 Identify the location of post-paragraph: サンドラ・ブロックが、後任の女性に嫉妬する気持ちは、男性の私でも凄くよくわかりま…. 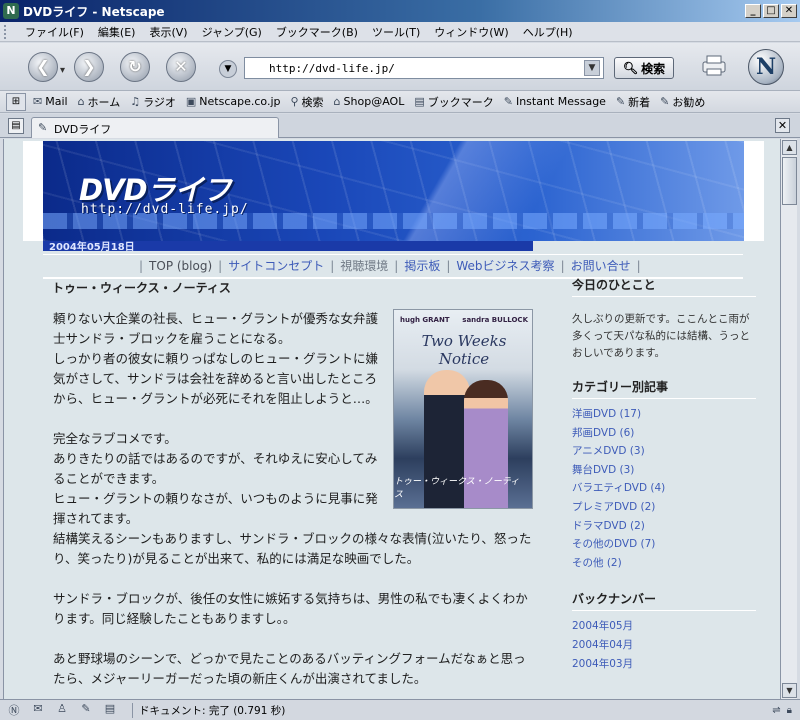
(290, 608).